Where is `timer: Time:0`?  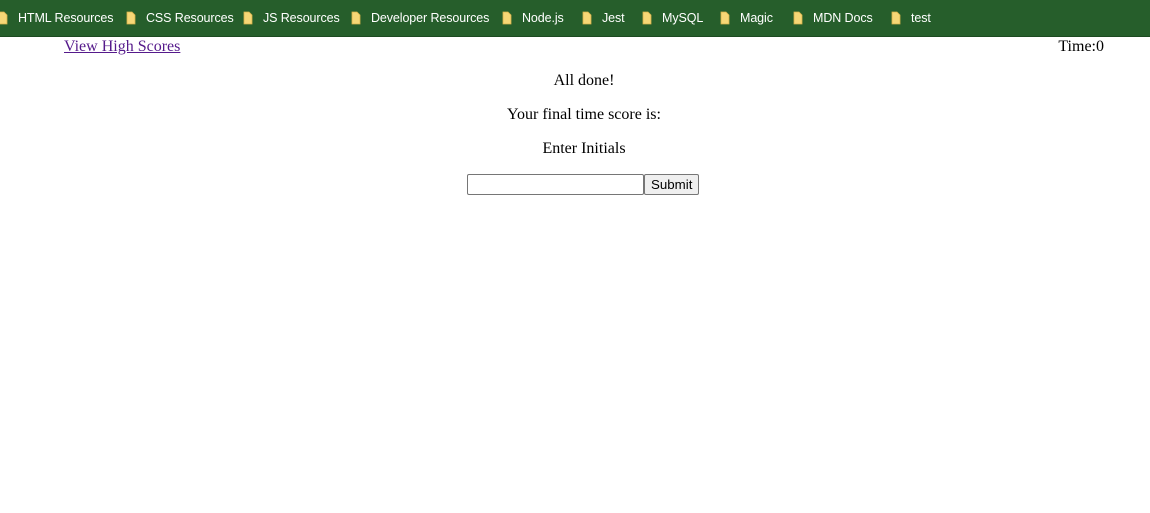
timer: Time:0 is located at coordinates (1081, 47).